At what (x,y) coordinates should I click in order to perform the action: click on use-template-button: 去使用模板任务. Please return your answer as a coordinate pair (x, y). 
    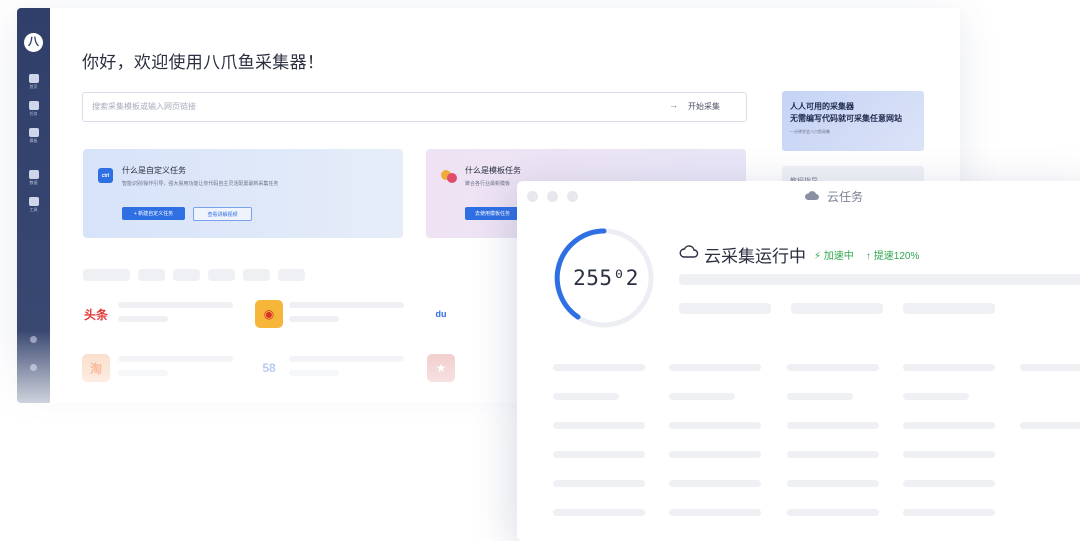
    Looking at the image, I should click on (492, 213).